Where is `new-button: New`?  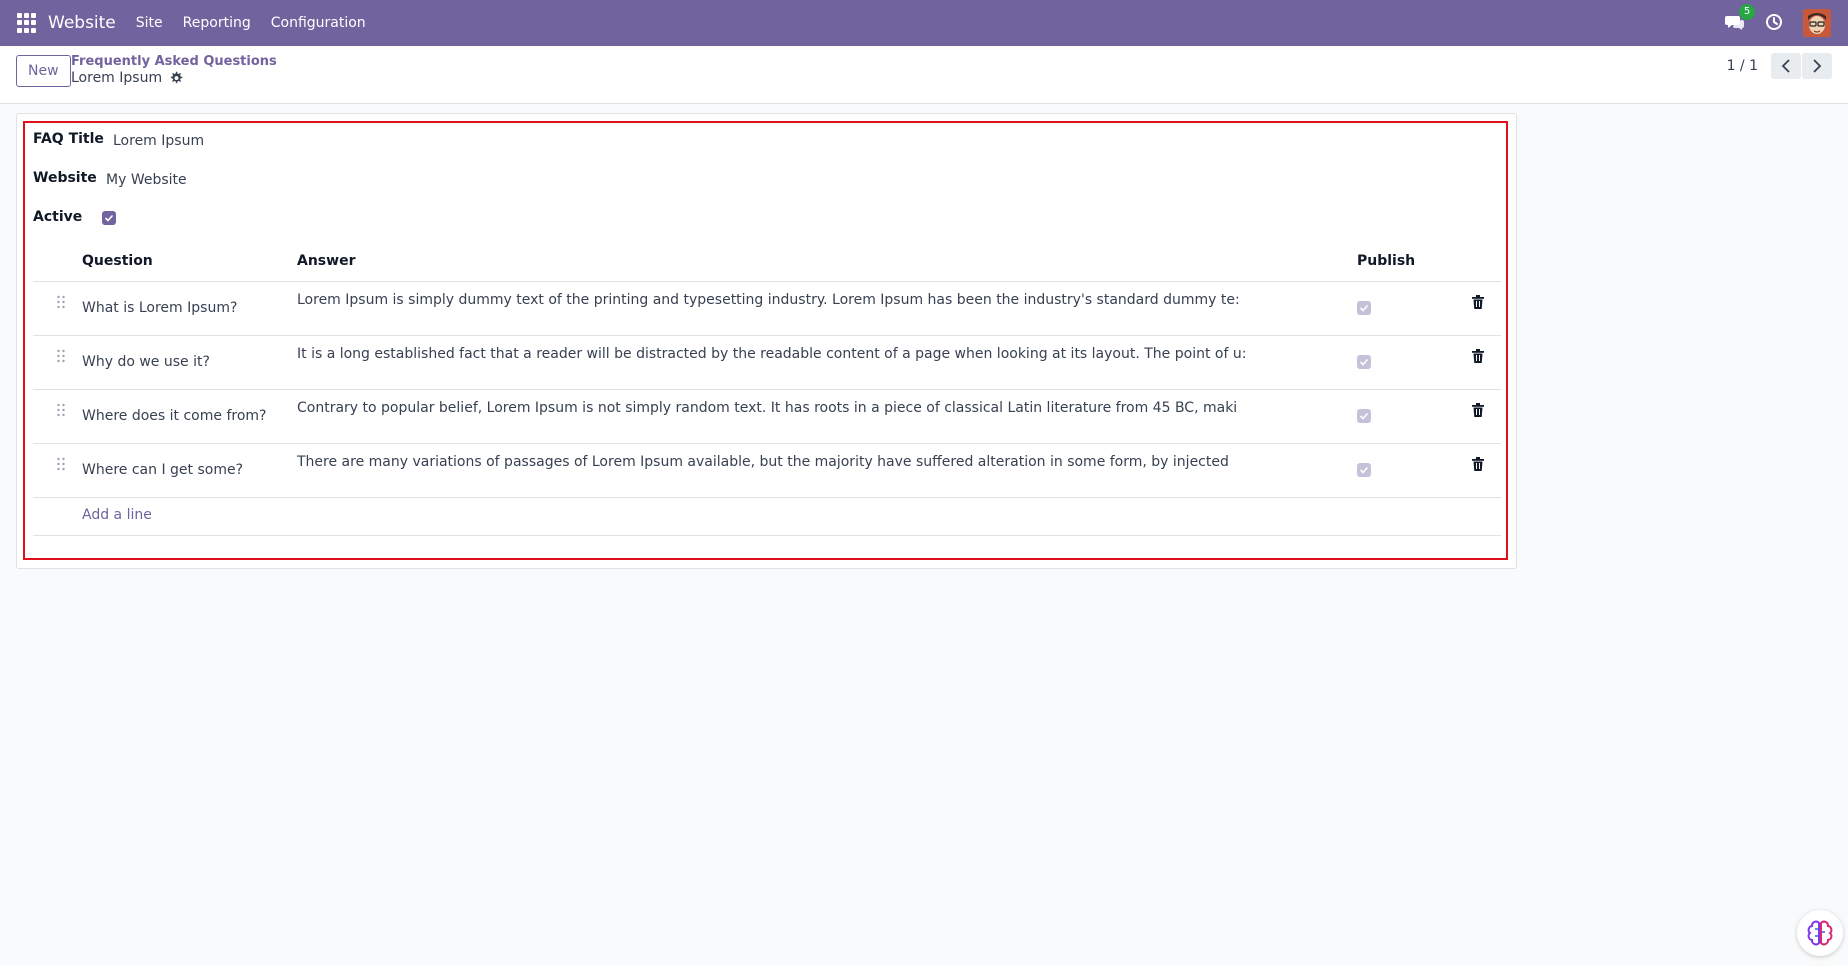
new-button: New is located at coordinates (43, 71).